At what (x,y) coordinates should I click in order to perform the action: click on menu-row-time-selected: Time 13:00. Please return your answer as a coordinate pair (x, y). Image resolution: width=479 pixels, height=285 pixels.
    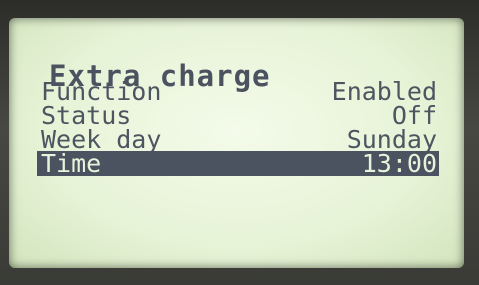
    Looking at the image, I should click on (238, 163).